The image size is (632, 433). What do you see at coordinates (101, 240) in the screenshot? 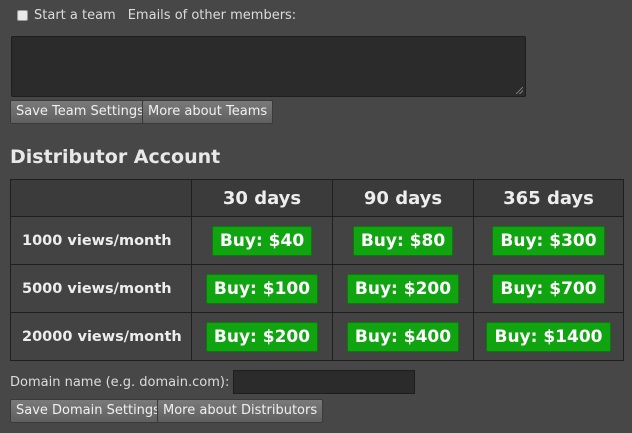
I see `row-label: 1000 views/month` at bounding box center [101, 240].